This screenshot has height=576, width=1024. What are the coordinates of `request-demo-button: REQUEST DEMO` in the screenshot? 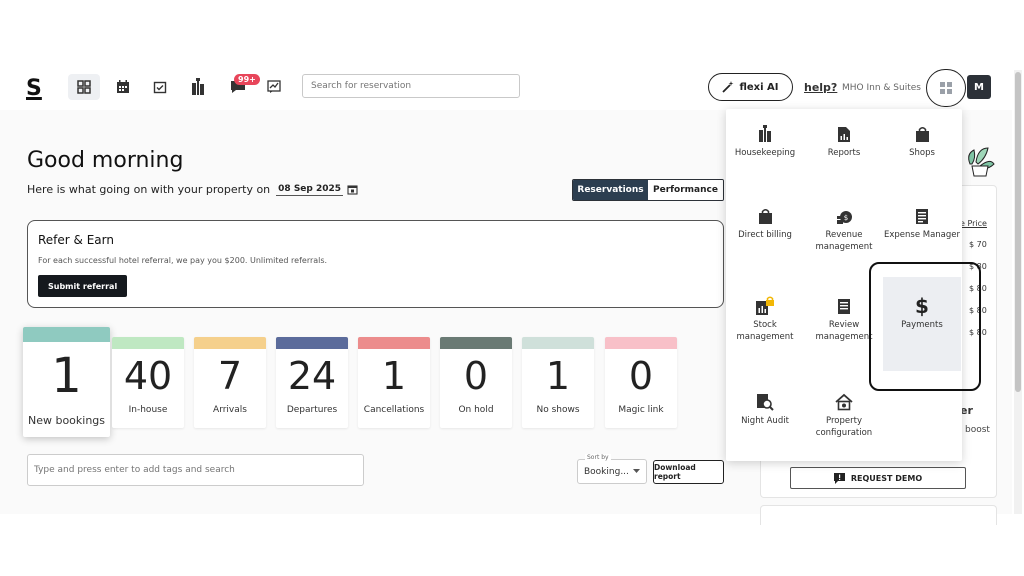 It's located at (878, 478).